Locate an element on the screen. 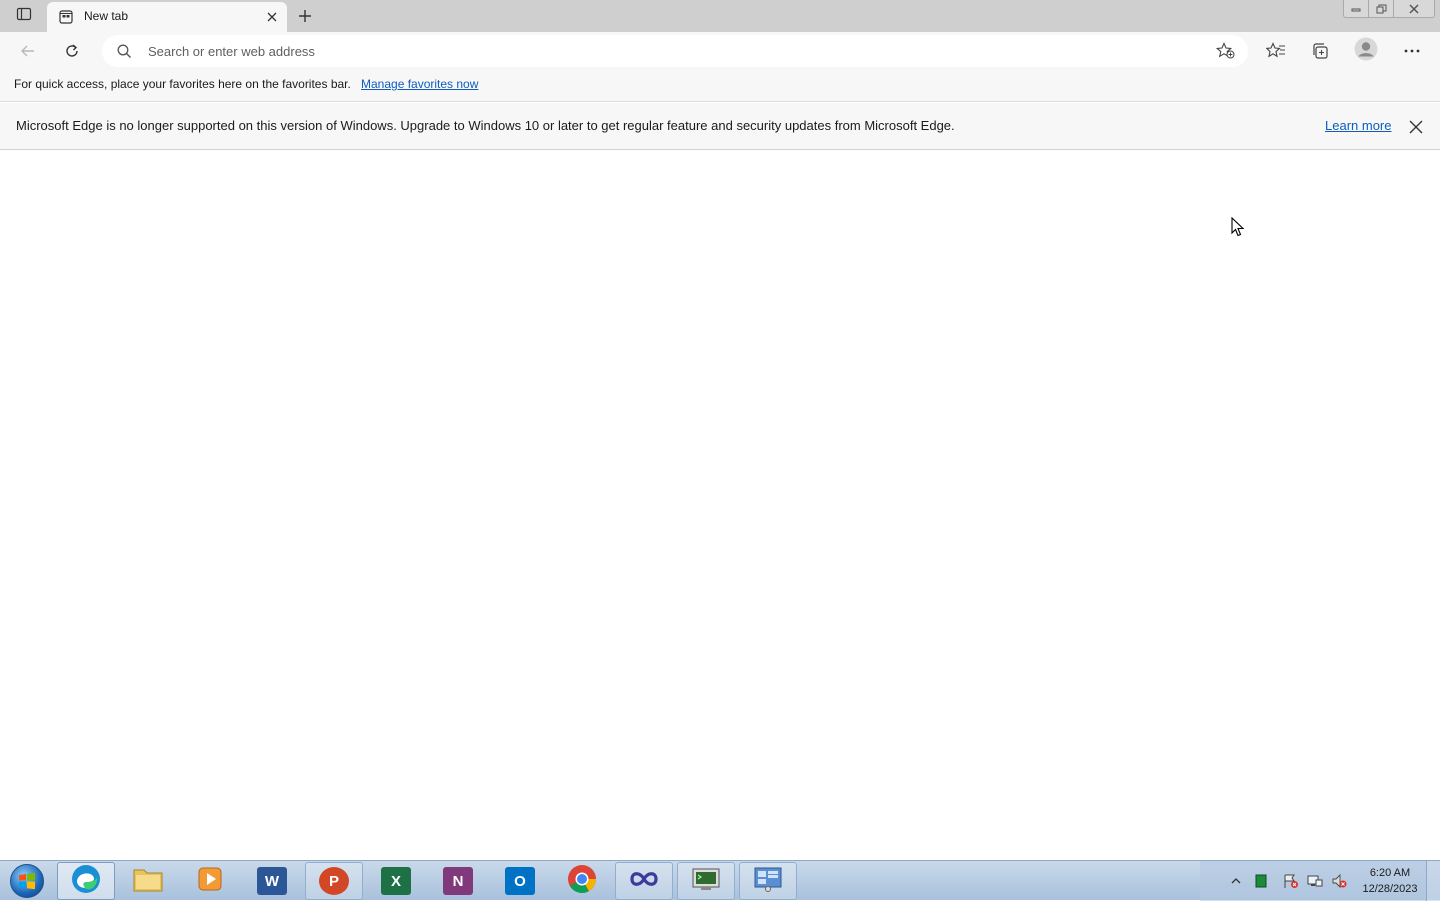 The height and width of the screenshot is (901, 1440). taskbar-excel: X is located at coordinates (396, 881).